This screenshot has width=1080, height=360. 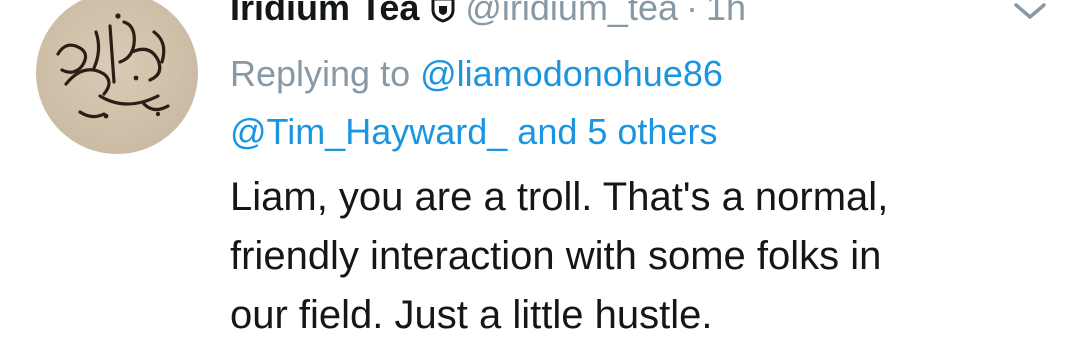 I want to click on others-link: and 5 others, so click(x=617, y=131).